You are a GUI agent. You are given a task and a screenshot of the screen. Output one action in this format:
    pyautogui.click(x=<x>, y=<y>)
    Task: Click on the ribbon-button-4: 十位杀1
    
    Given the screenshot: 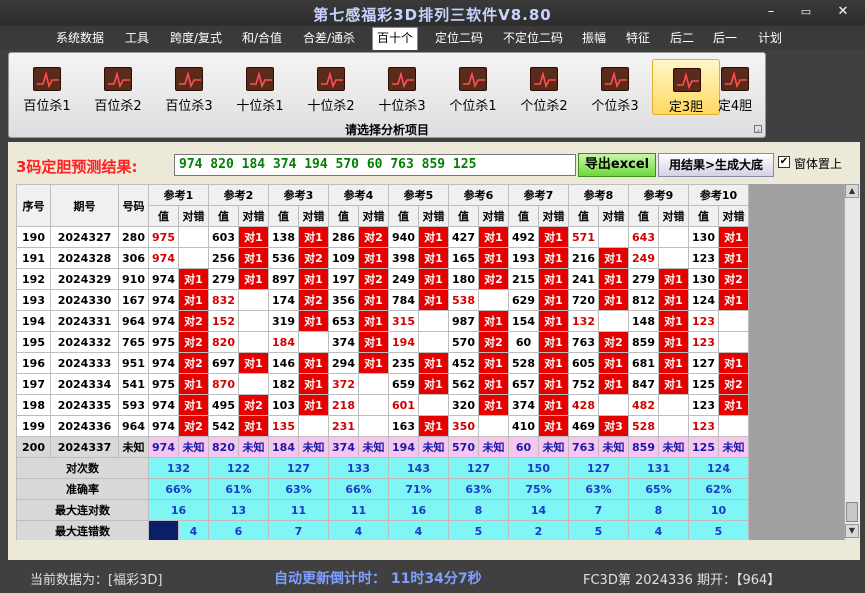 What is the action you would take?
    pyautogui.click(x=260, y=87)
    